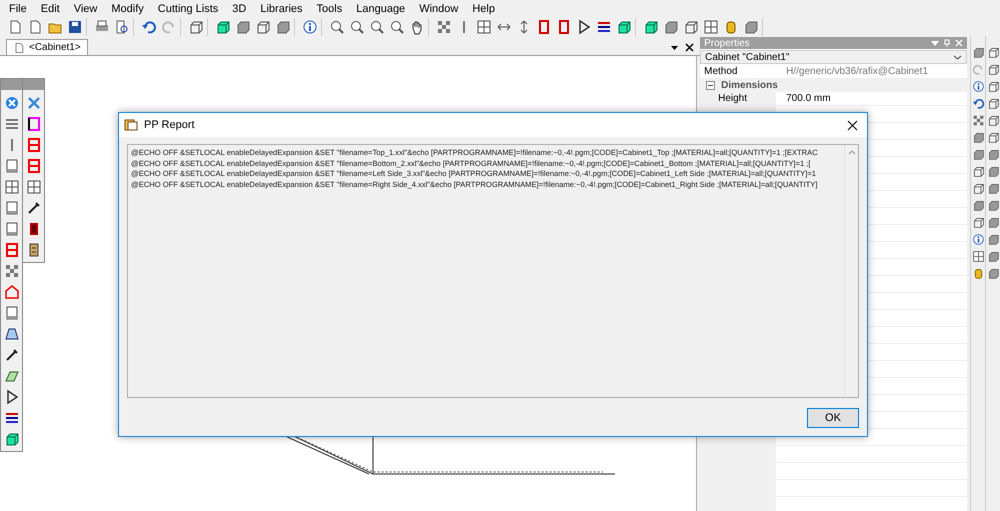  Describe the element at coordinates (380, 9) in the screenshot. I see `menu-item: Language` at that location.